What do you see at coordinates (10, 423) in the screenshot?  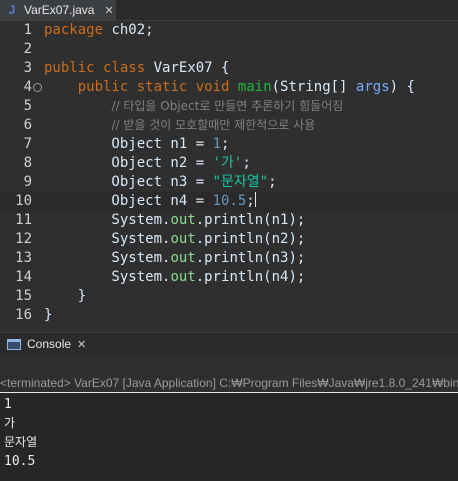 I see `console-output-line: 가` at bounding box center [10, 423].